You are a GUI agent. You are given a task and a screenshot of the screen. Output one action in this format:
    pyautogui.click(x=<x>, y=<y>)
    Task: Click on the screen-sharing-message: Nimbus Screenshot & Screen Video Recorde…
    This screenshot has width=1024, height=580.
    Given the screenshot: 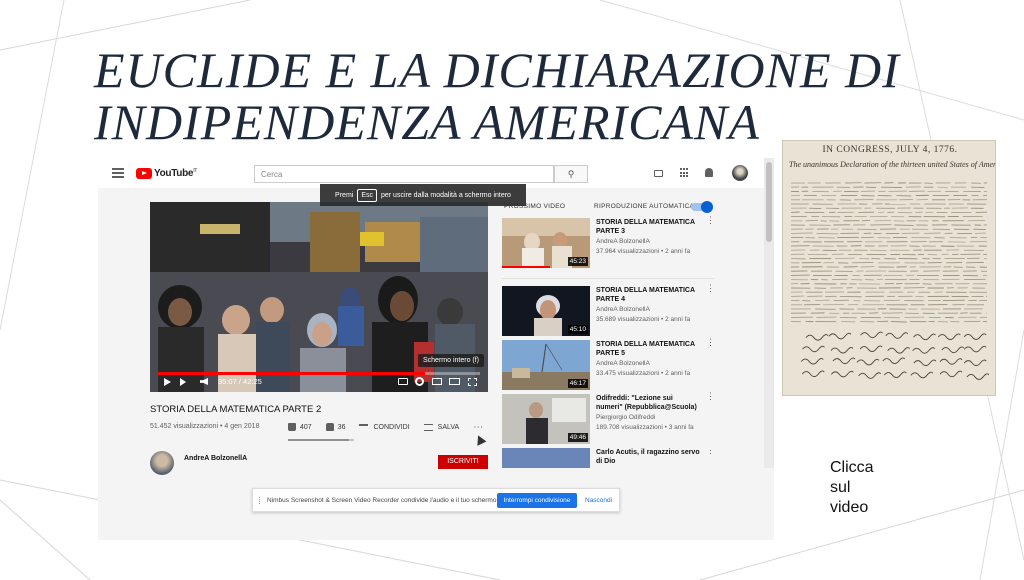 What is the action you would take?
    pyautogui.click(x=383, y=500)
    